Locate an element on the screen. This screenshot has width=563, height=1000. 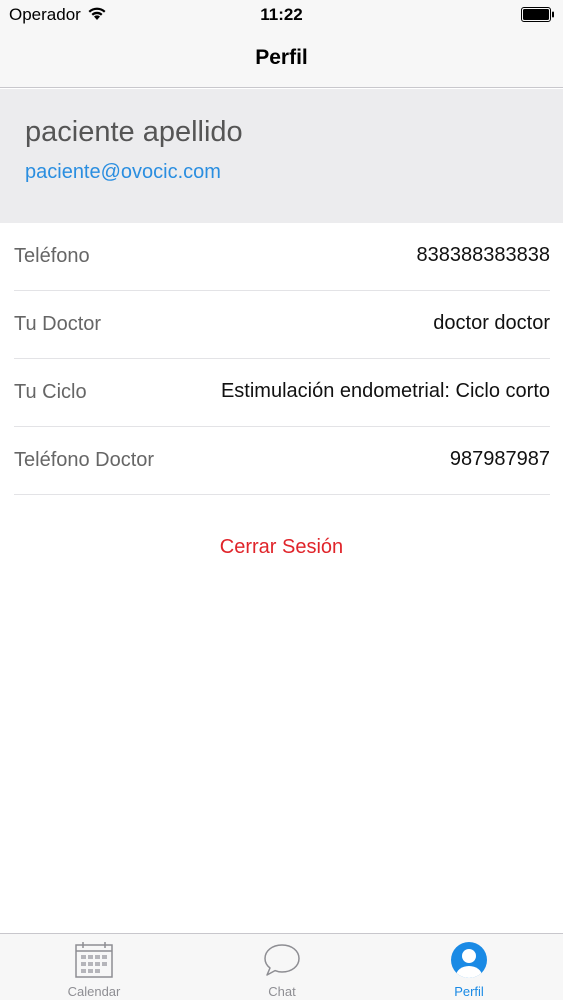
info-row-phone: Teléfono 838388383838 is located at coordinates (282, 257).